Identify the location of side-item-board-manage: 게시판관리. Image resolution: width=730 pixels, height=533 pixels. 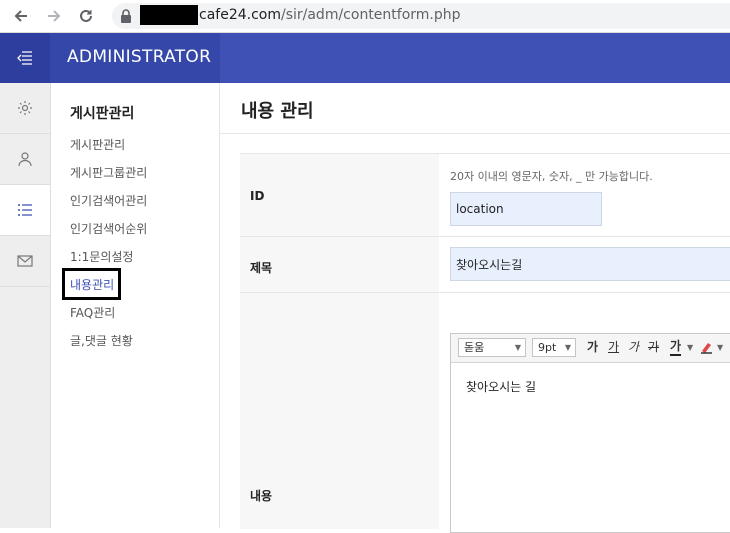
(108, 149).